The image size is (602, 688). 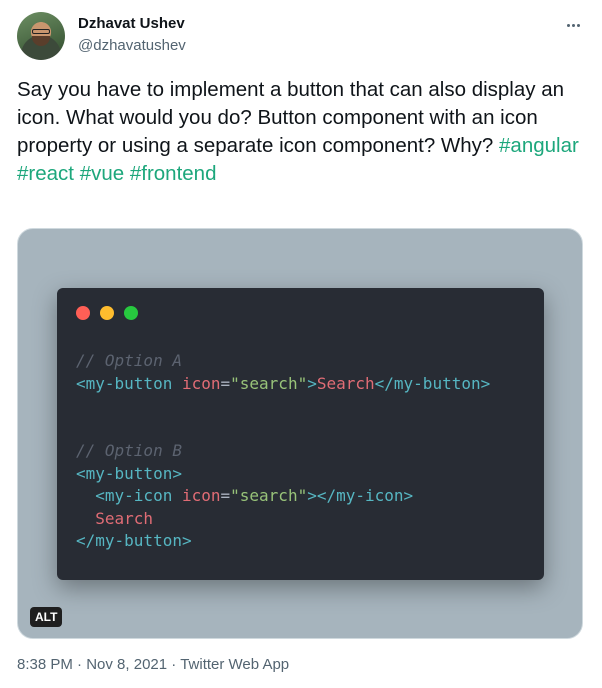 What do you see at coordinates (129, 360) in the screenshot?
I see `code-comment-a: // Option A` at bounding box center [129, 360].